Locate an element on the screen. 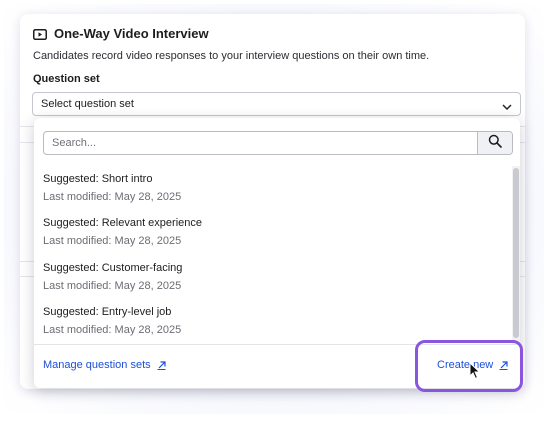 This screenshot has height=426, width=551. video-icon is located at coordinates (40, 34).